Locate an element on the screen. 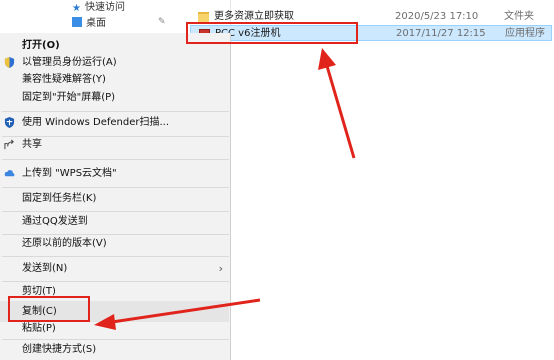  annotation-arrow-up is located at coordinates (337, 103).